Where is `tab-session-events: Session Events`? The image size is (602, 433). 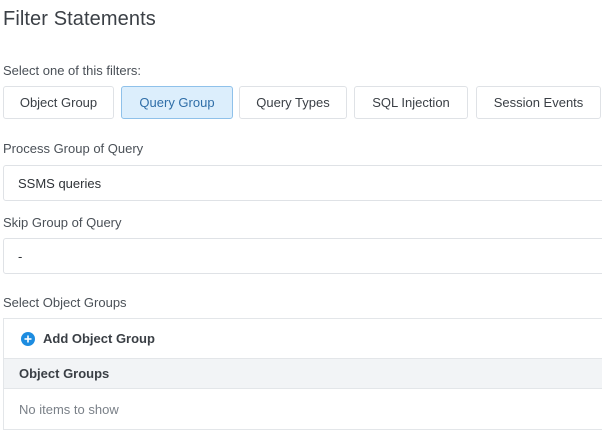
tab-session-events: Session Events is located at coordinates (538, 102).